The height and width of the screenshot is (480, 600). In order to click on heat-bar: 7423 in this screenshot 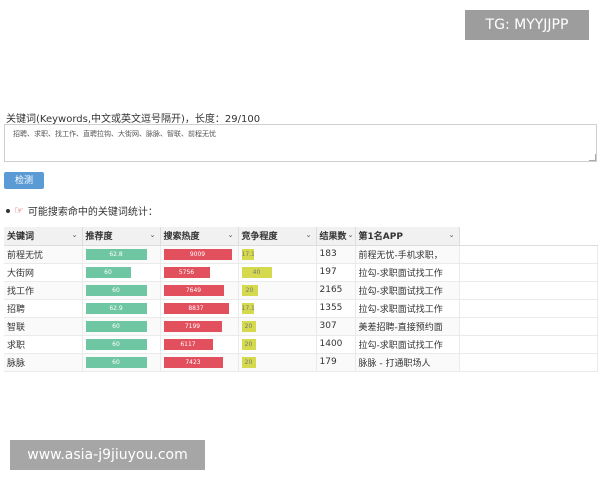, I will do `click(193, 362)`.